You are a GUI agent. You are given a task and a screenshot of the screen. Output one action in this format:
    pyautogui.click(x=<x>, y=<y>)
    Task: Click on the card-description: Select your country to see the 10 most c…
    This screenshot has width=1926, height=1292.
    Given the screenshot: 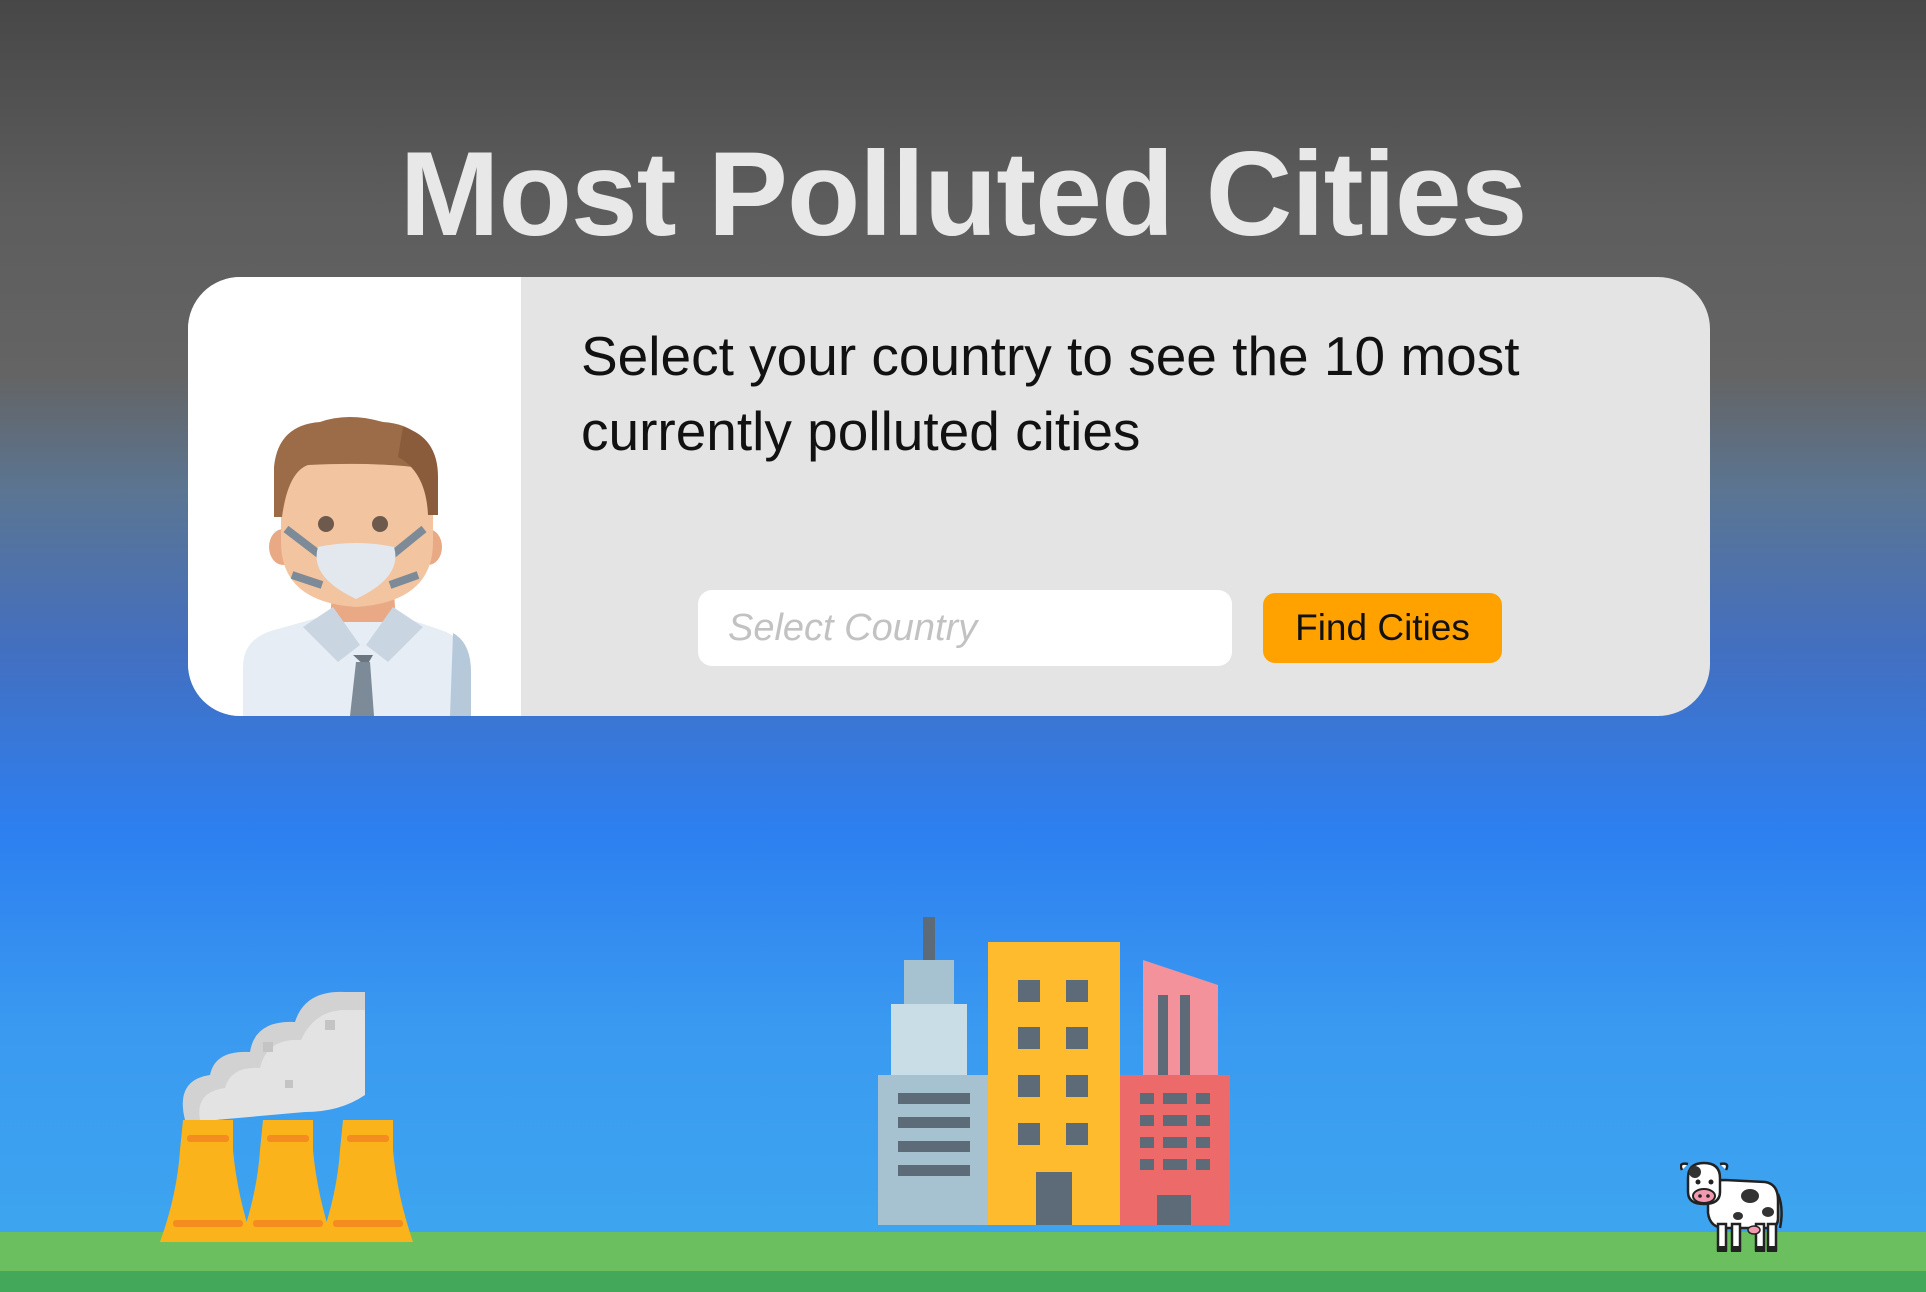 What is the action you would take?
    pyautogui.click(x=1050, y=393)
    